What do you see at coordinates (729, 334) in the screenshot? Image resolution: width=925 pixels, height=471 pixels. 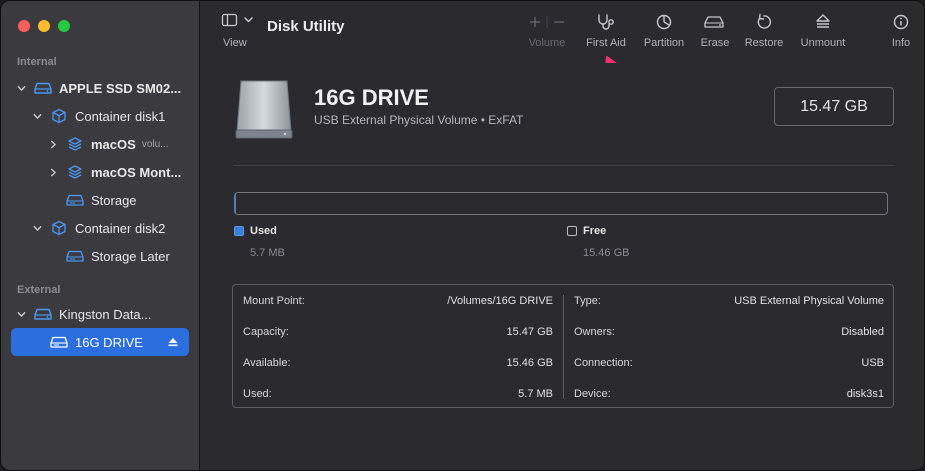 I see `info-row: Owners: Disabled` at bounding box center [729, 334].